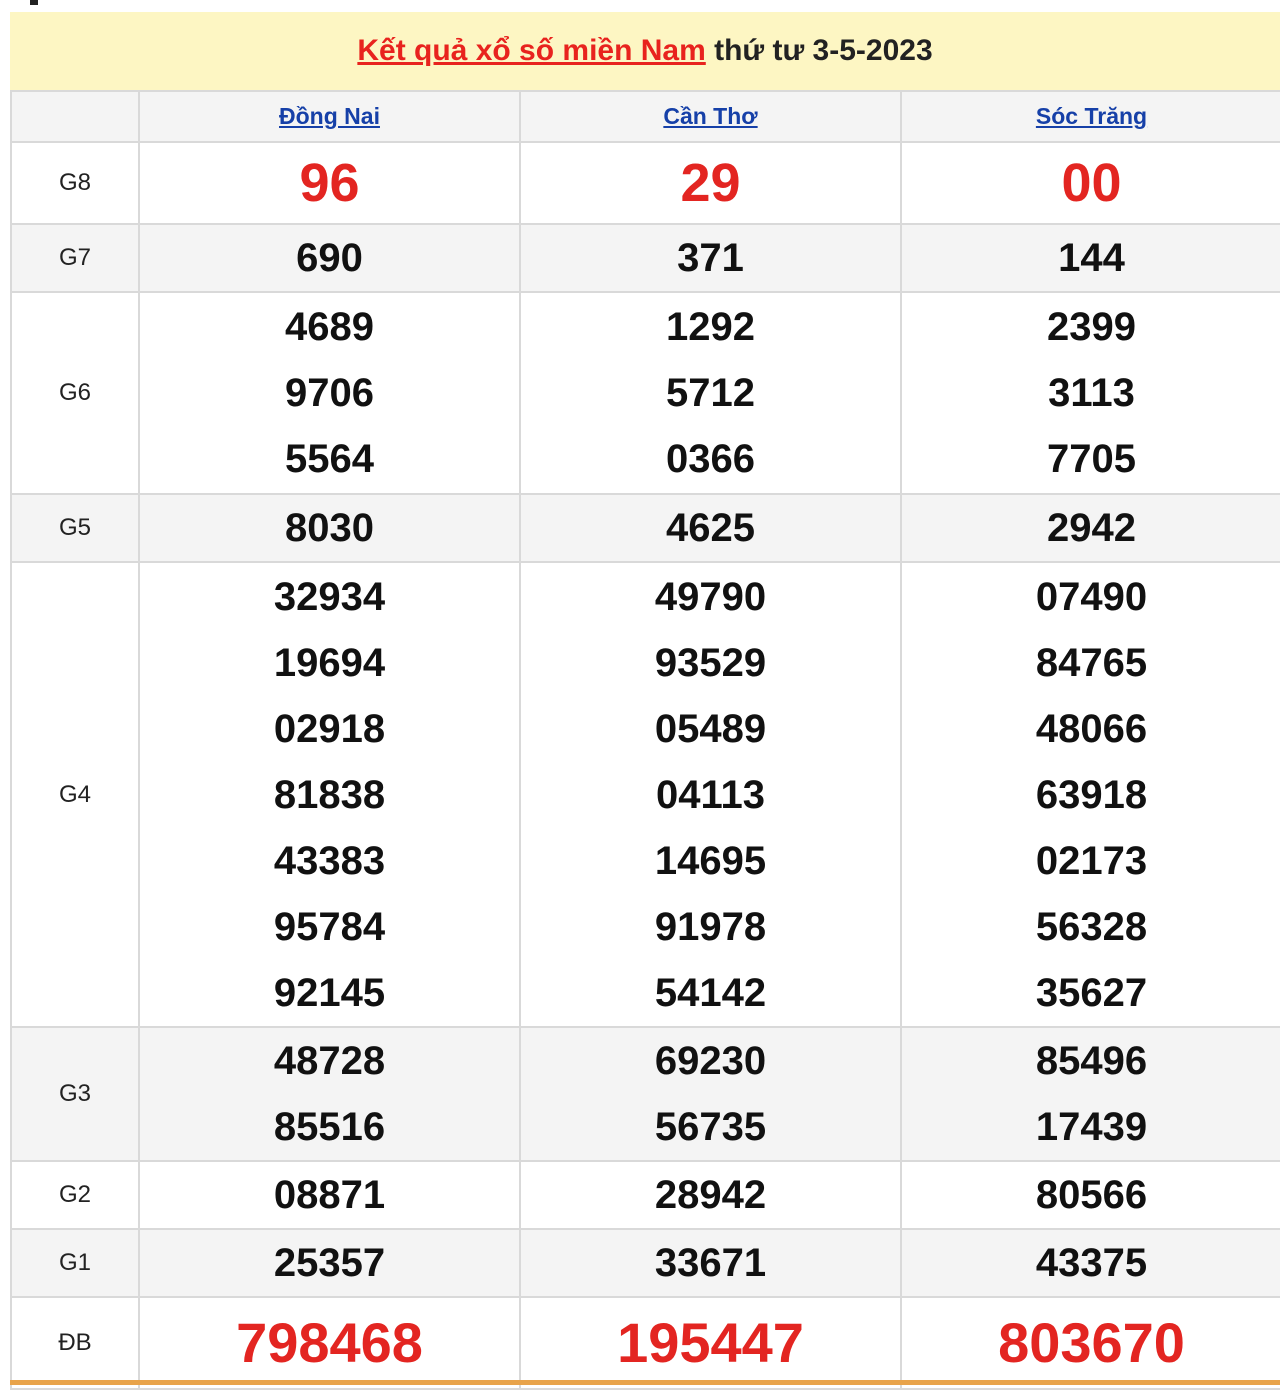  I want to click on prize-number: 9706, so click(329, 393).